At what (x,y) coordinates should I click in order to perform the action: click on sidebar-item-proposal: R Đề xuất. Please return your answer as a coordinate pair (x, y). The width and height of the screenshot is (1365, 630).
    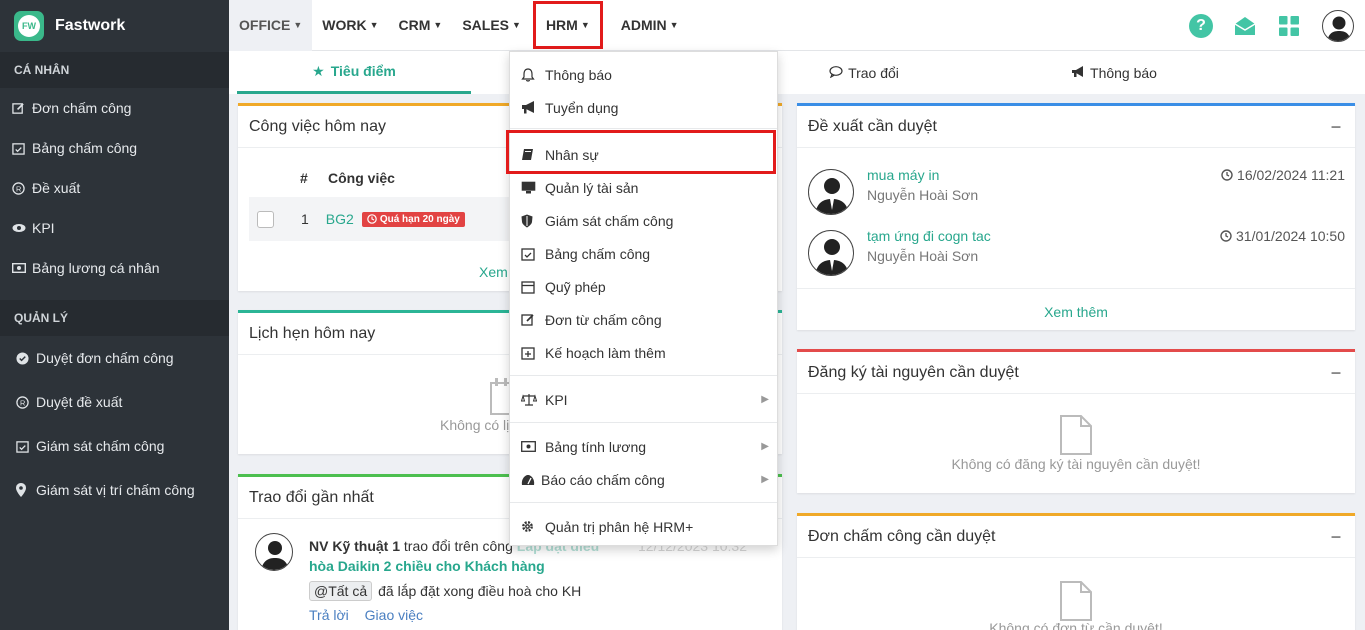
    Looking at the image, I should click on (114, 188).